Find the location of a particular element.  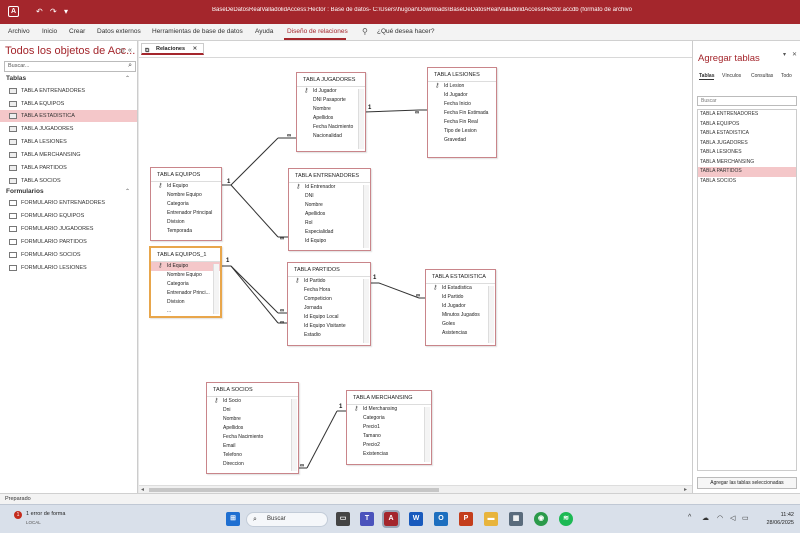

table-title: TABLA MERCHANSING is located at coordinates (389, 398).